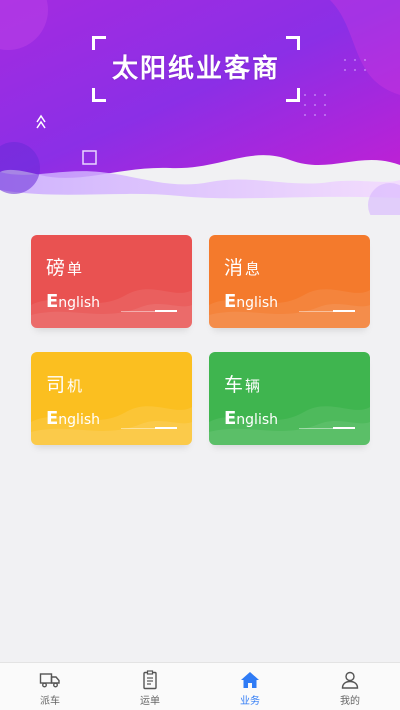 Image resolution: width=400 pixels, height=710 pixels. What do you see at coordinates (350, 680) in the screenshot?
I see `user-icon` at bounding box center [350, 680].